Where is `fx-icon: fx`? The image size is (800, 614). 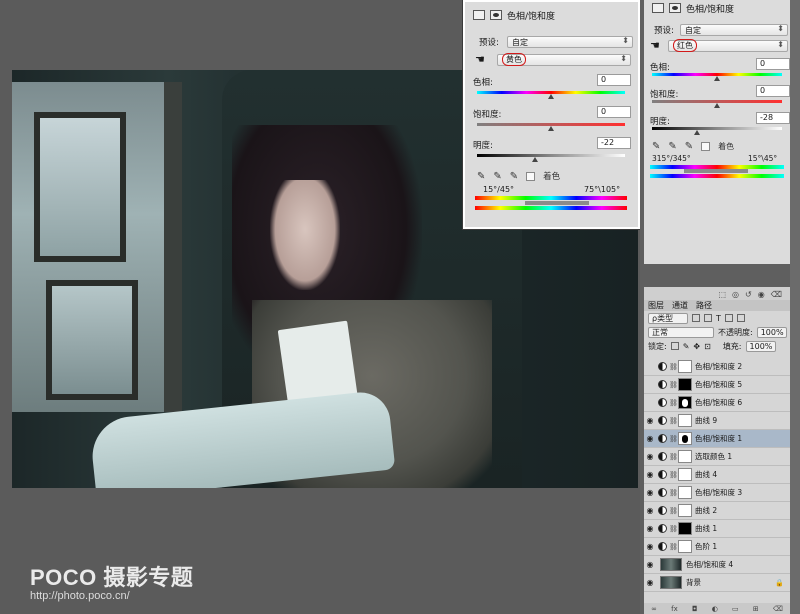
fx-icon: fx is located at coordinates (674, 609).